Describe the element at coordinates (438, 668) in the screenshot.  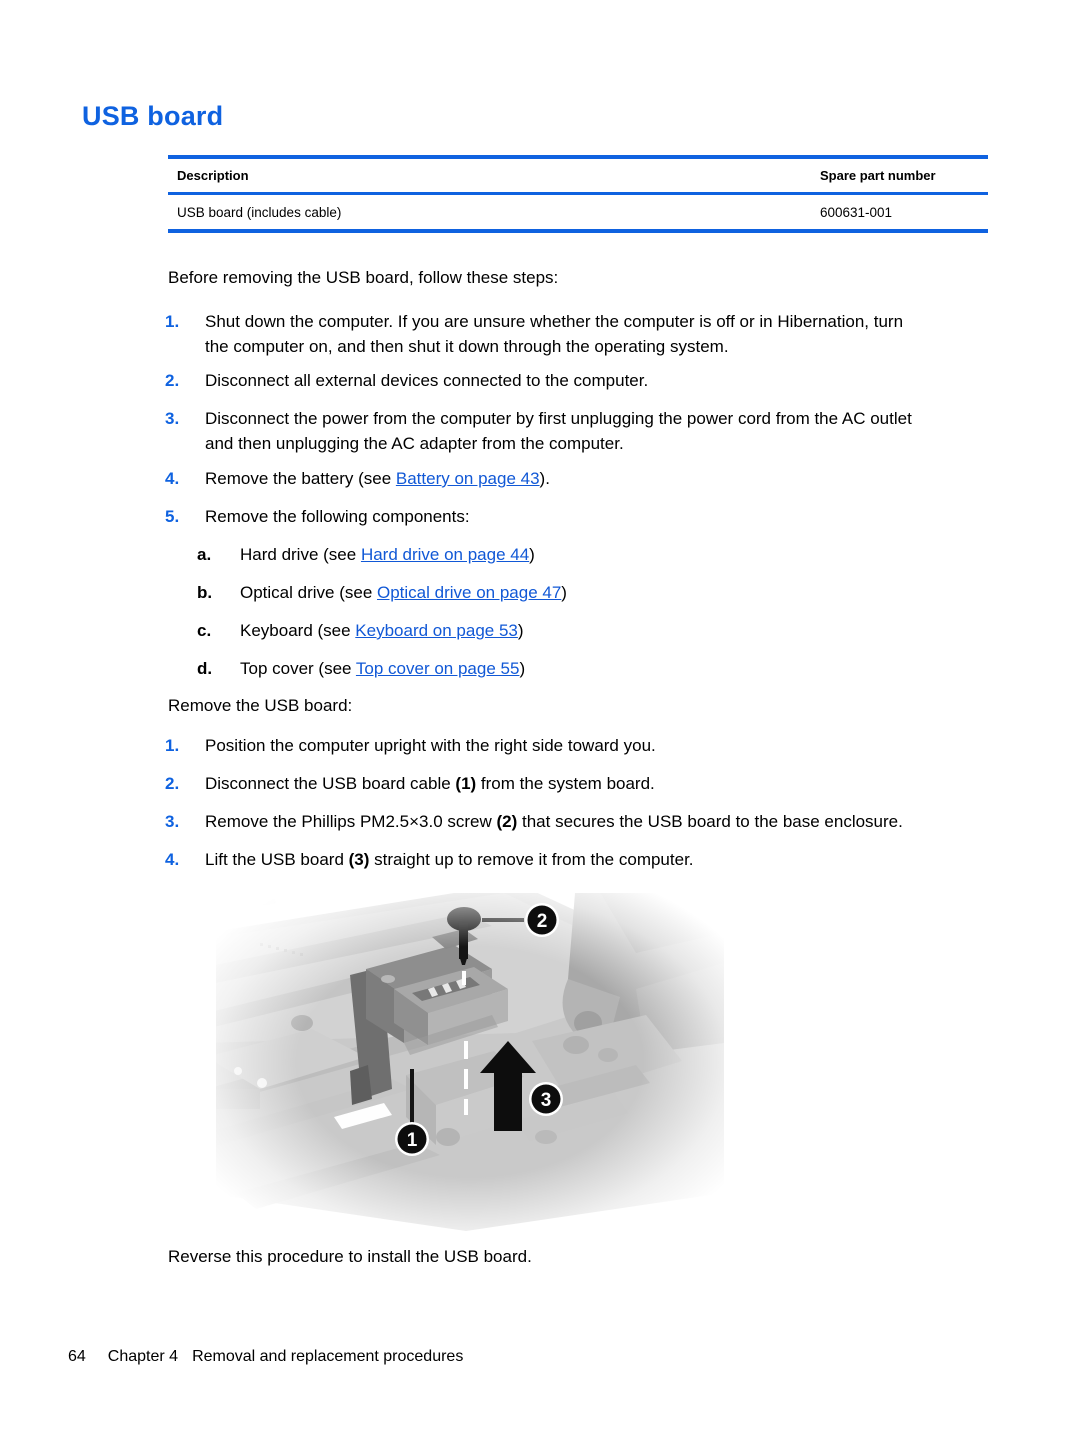
I see `xref-link-top-cover: Top cover on page 55` at that location.